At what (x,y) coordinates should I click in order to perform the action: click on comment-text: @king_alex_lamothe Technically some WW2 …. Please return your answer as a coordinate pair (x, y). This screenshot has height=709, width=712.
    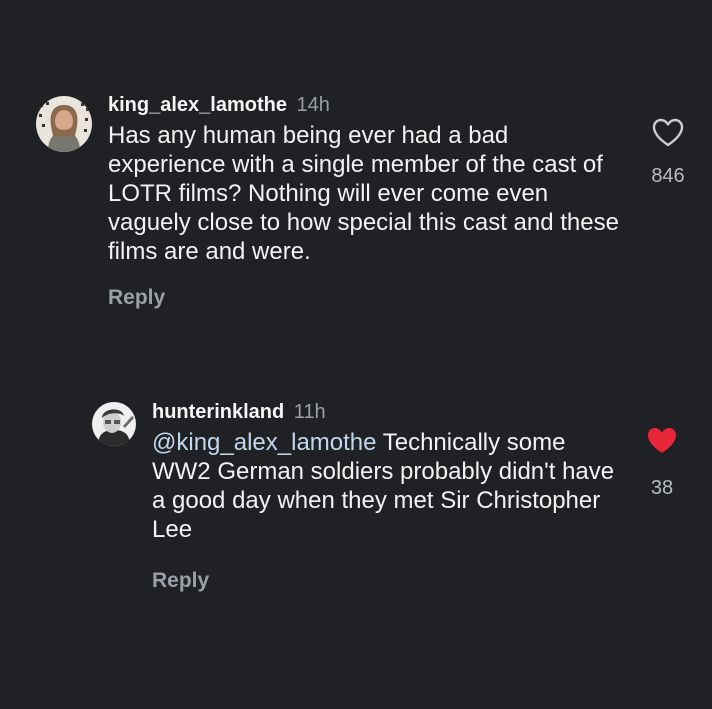
    Looking at the image, I should click on (387, 486).